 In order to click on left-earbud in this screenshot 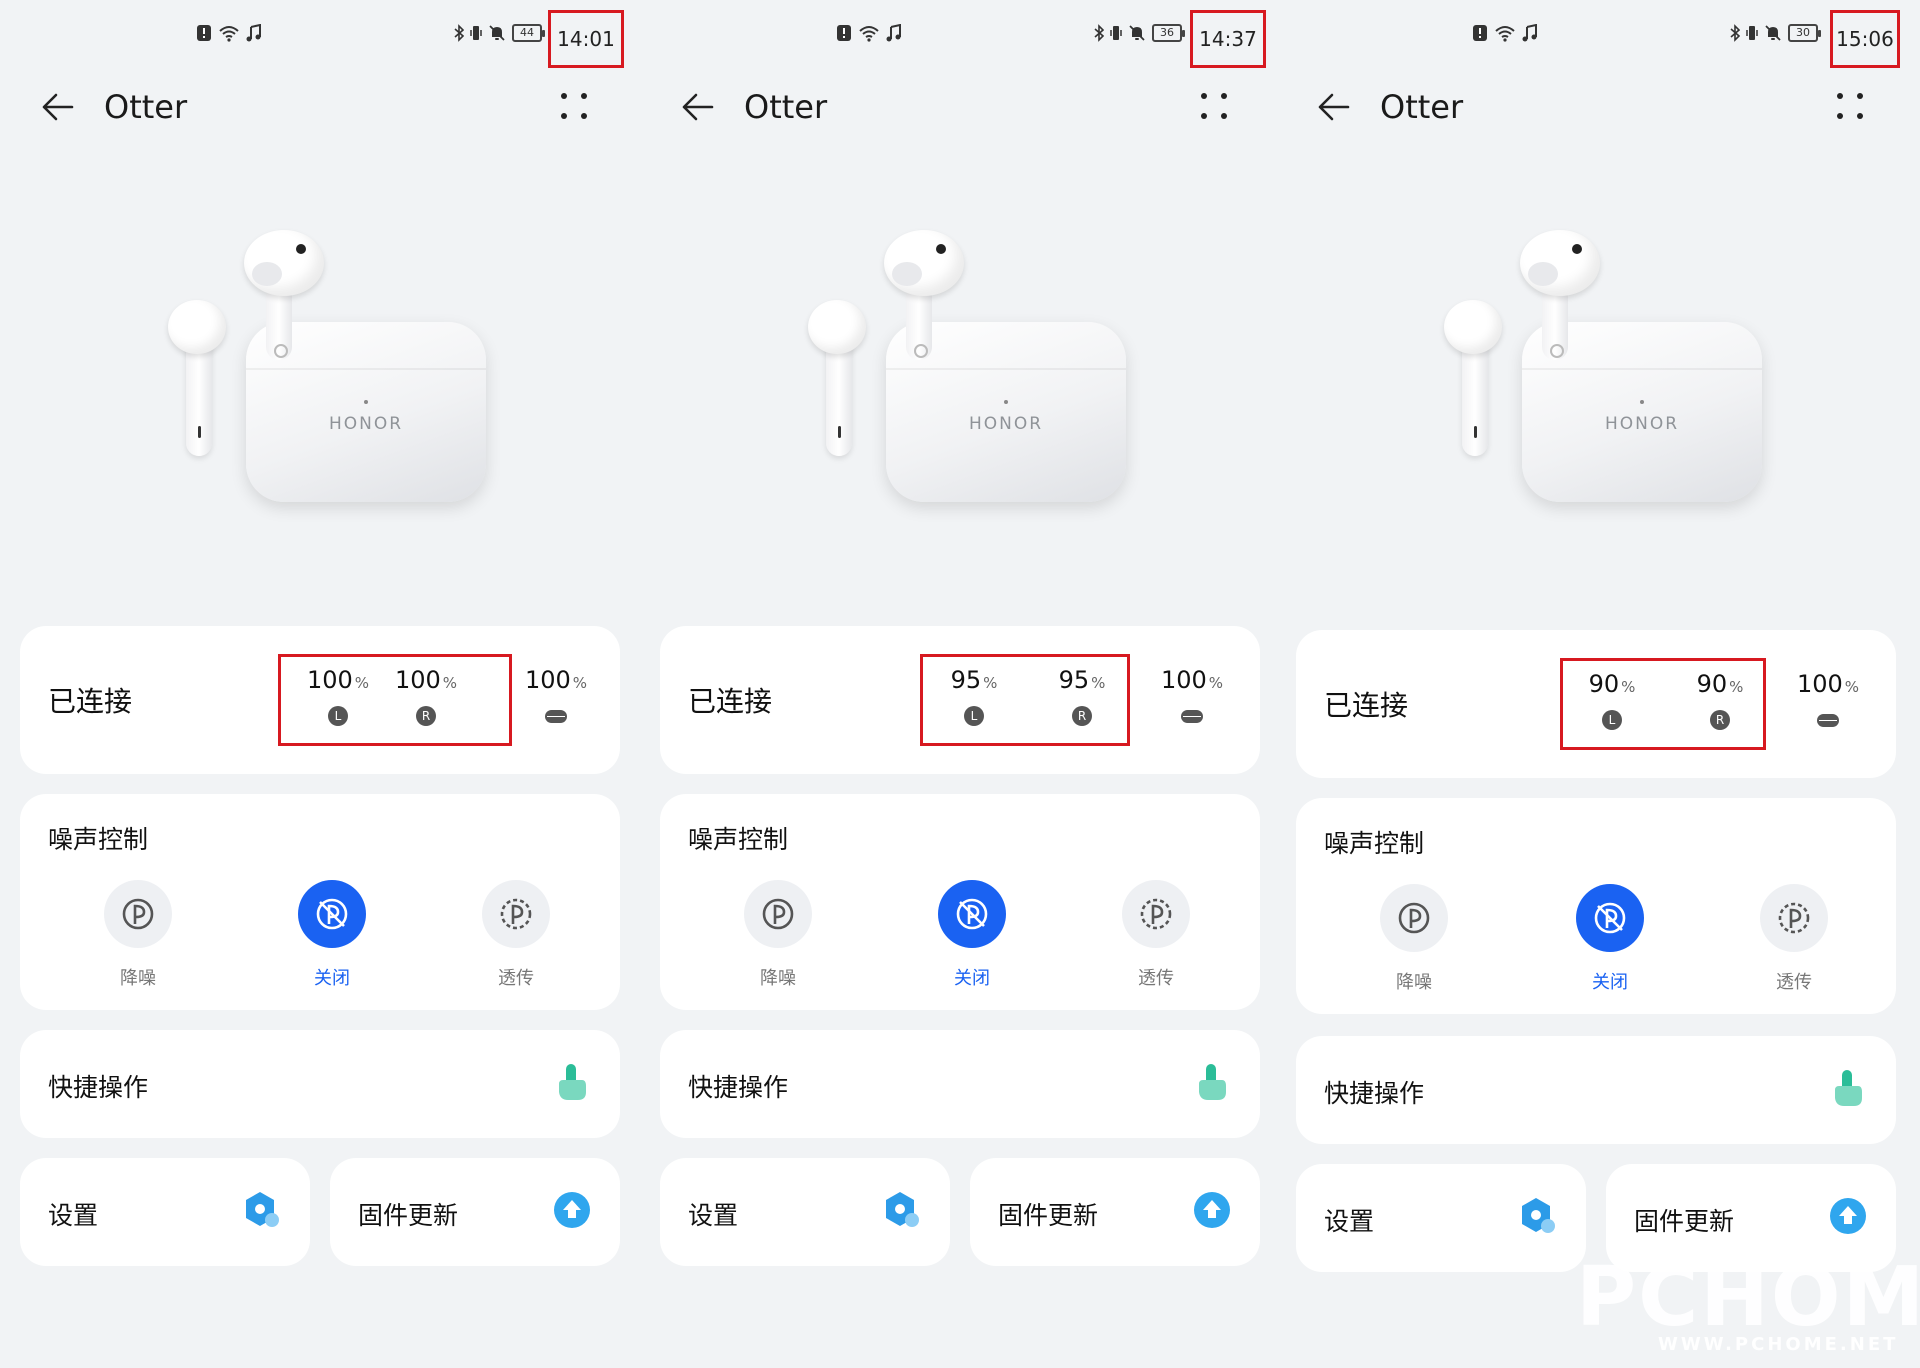, I will do `click(837, 378)`.